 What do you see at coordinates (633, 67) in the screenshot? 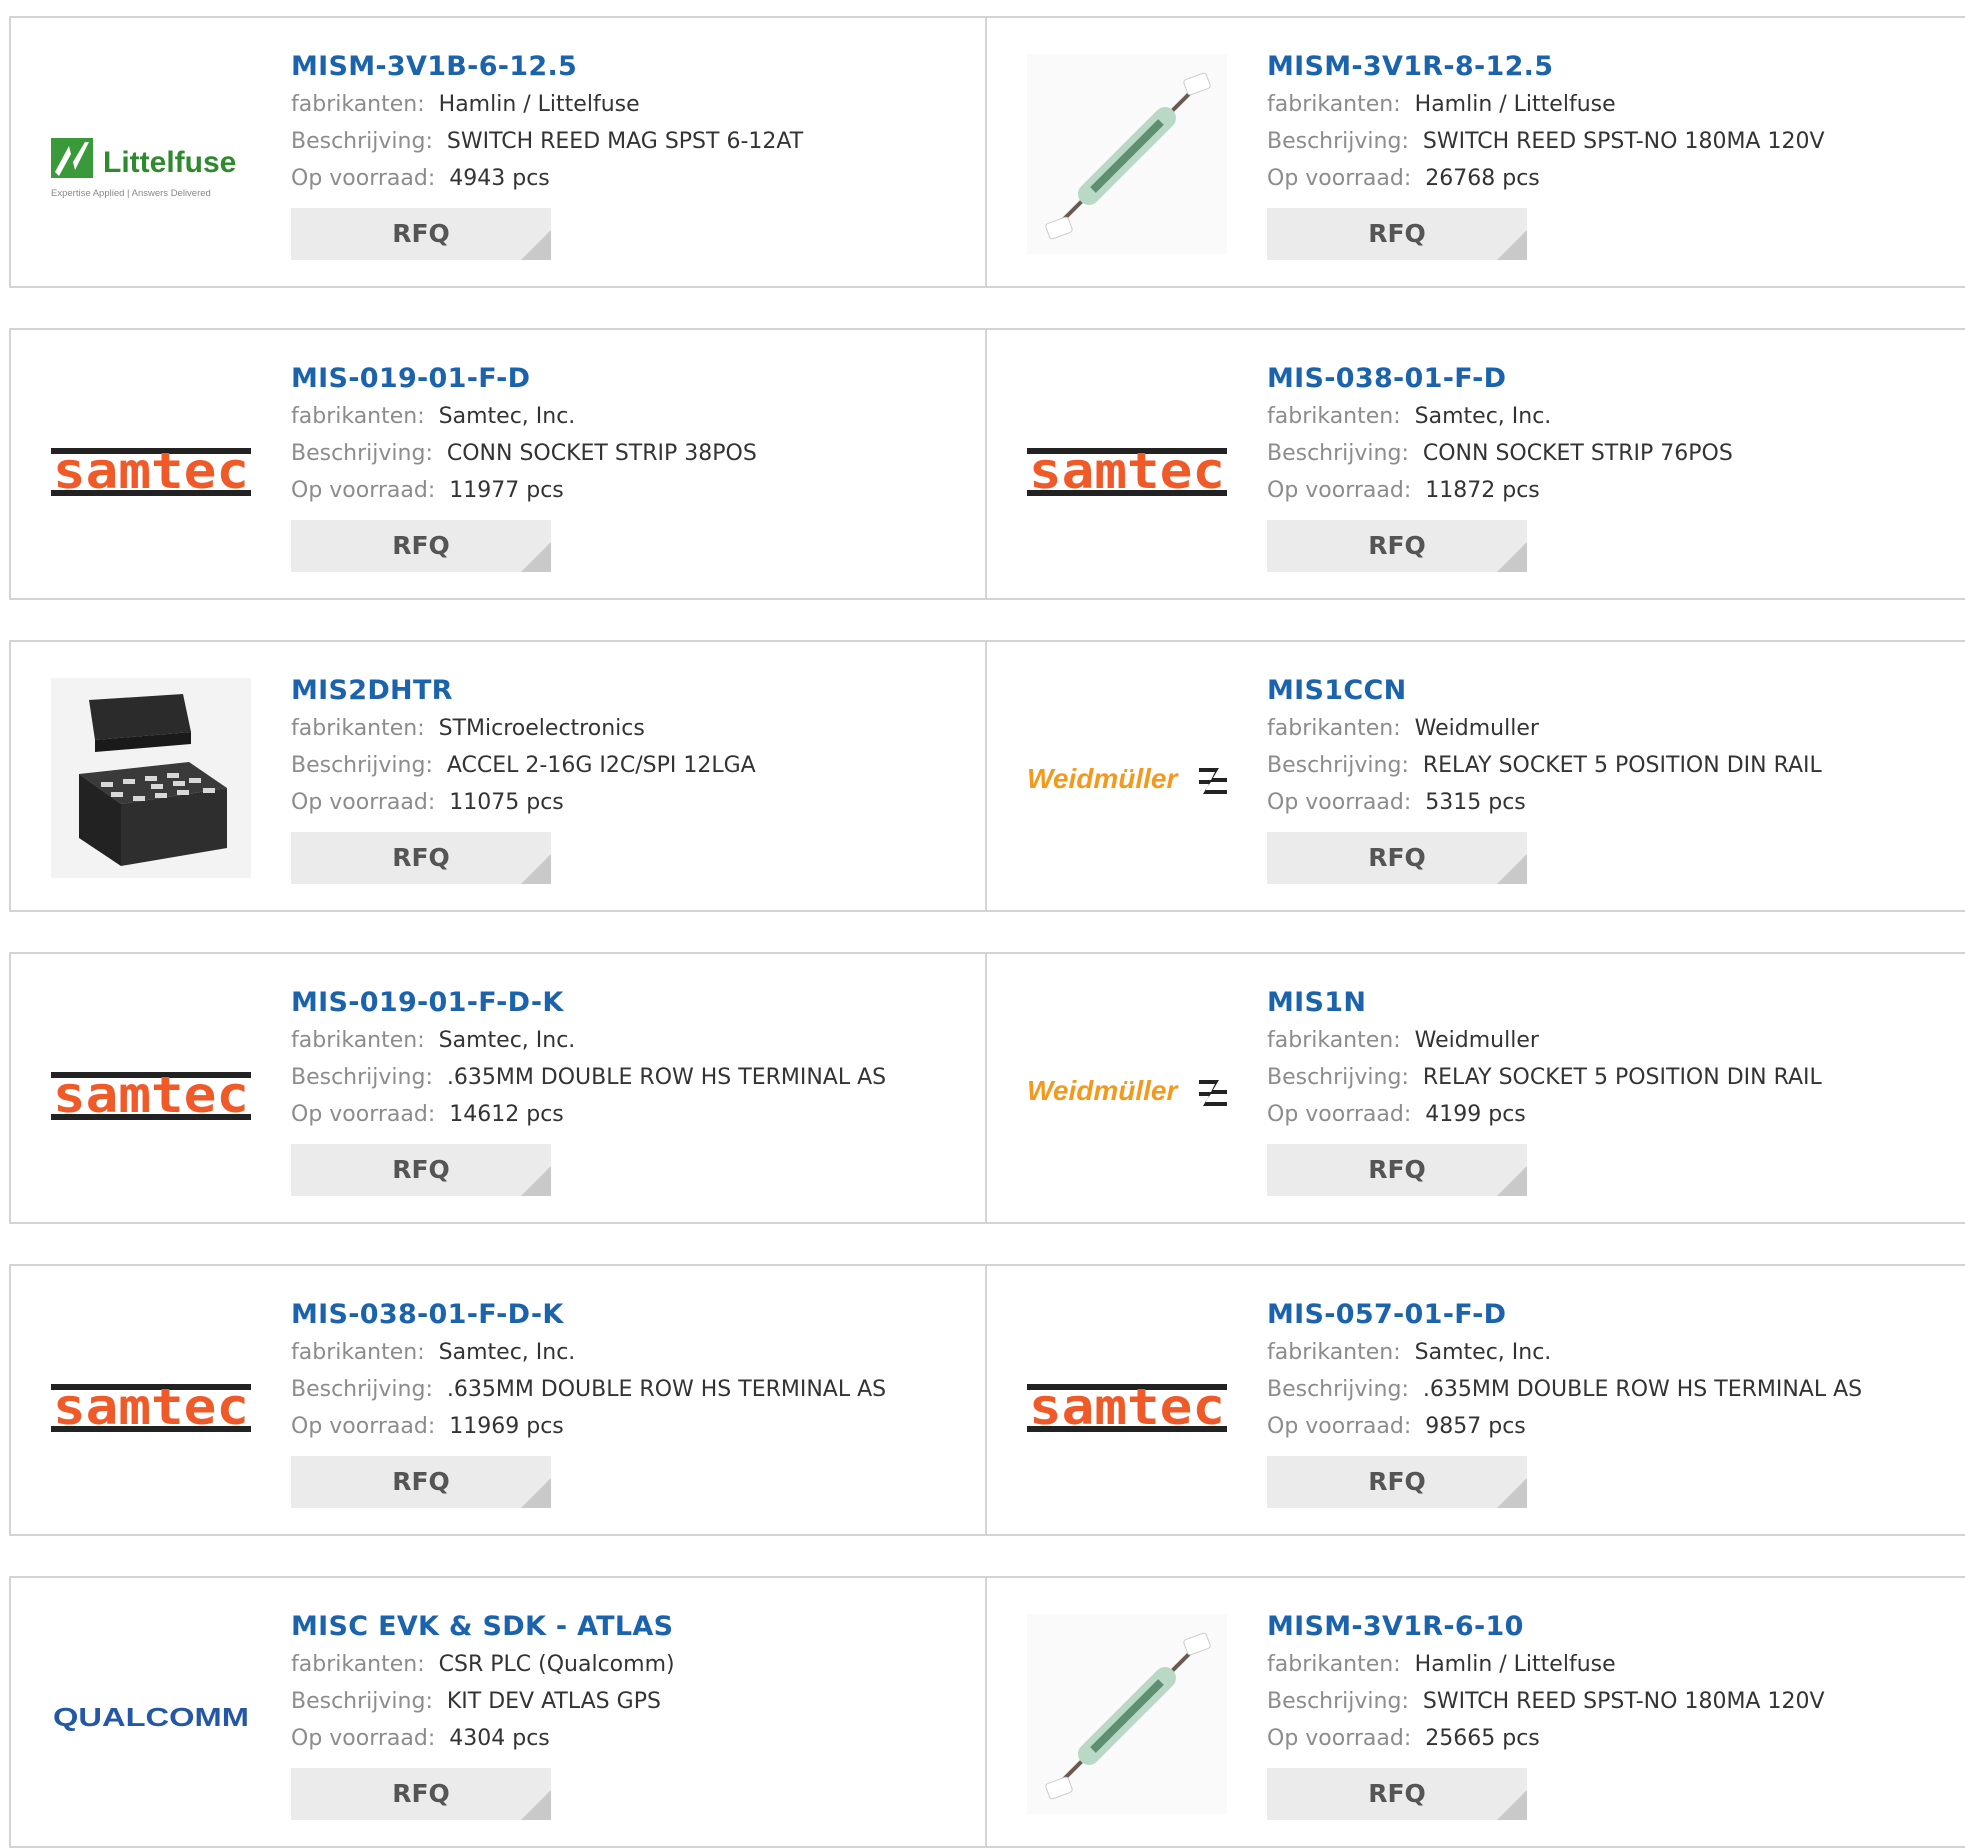
I see `part-number-link: MISM-3V1B-6-12.5` at bounding box center [633, 67].